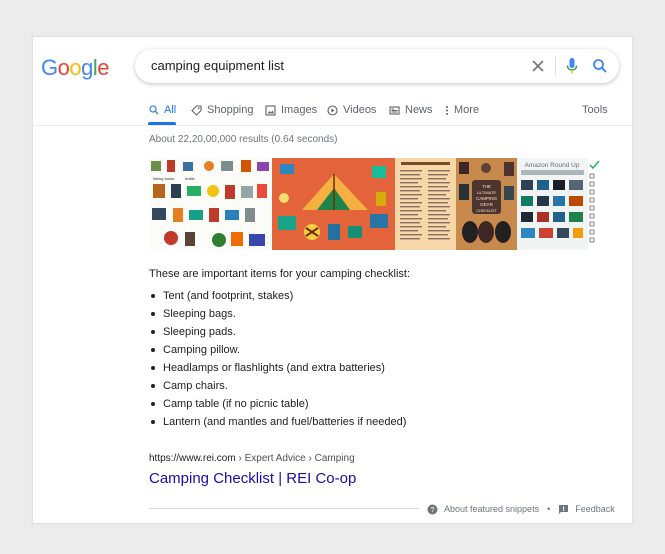 This screenshot has width=665, height=554. I want to click on google-logo: G o o g l e, so click(75, 68).